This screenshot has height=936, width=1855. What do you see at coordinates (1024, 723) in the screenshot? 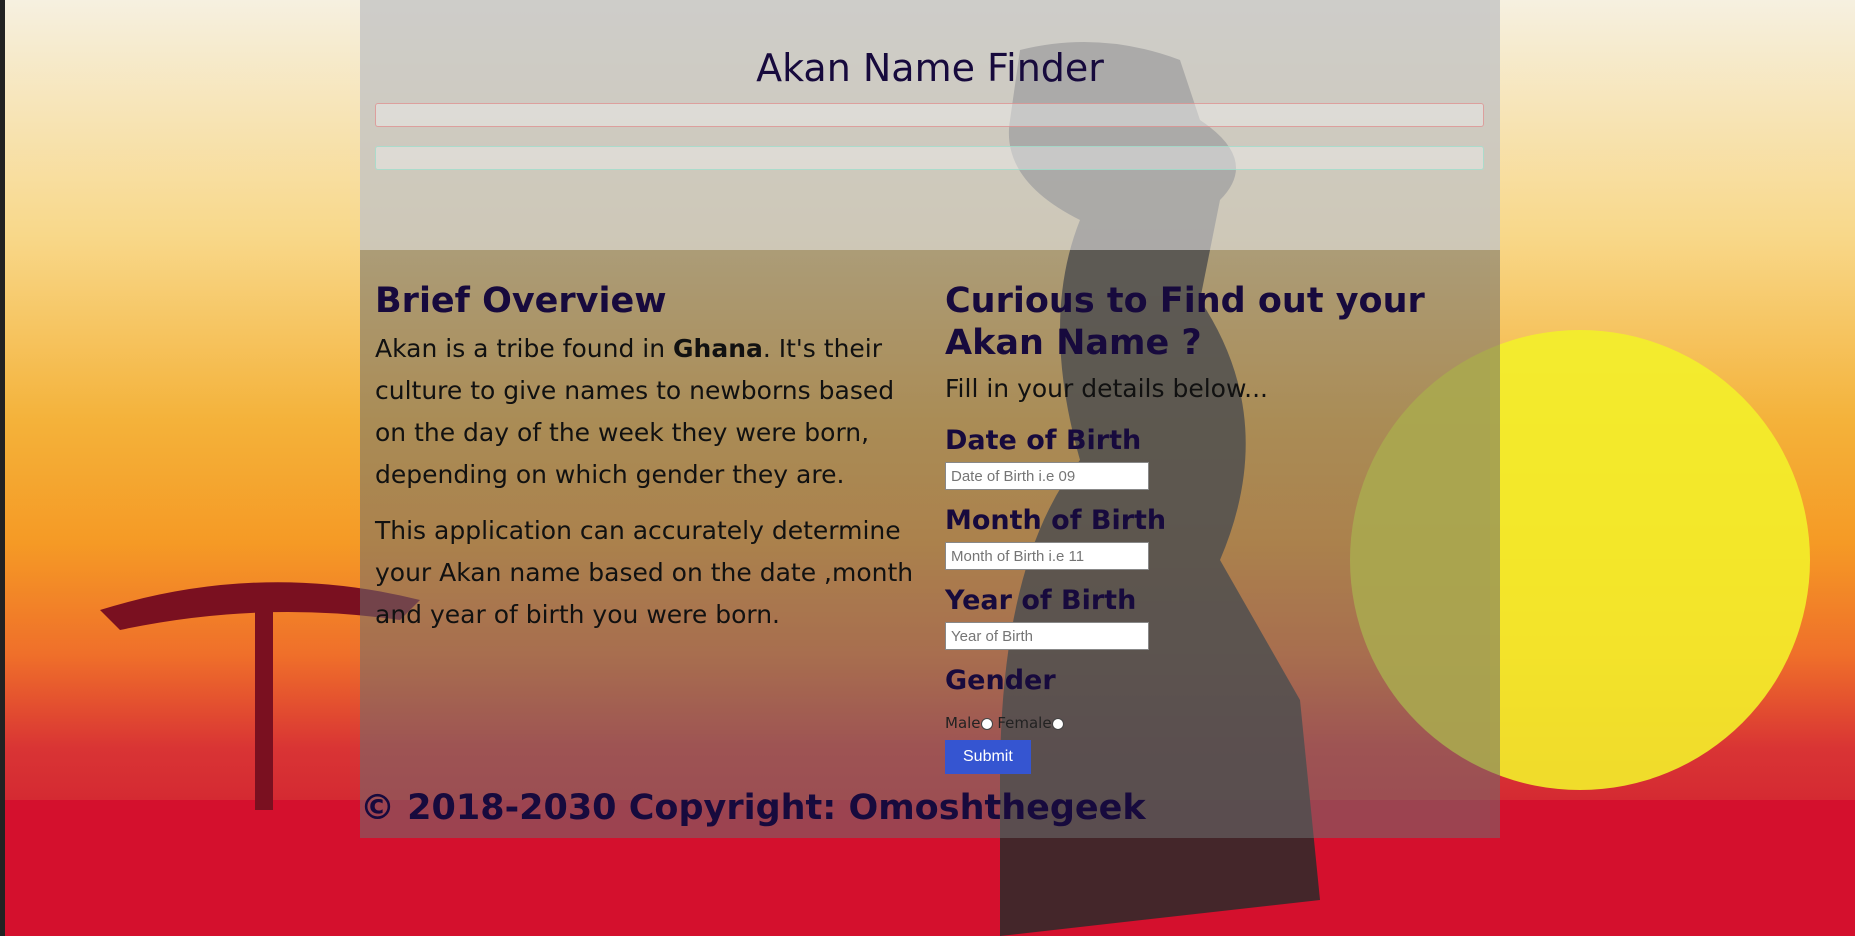
I see `female-label: Female` at bounding box center [1024, 723].